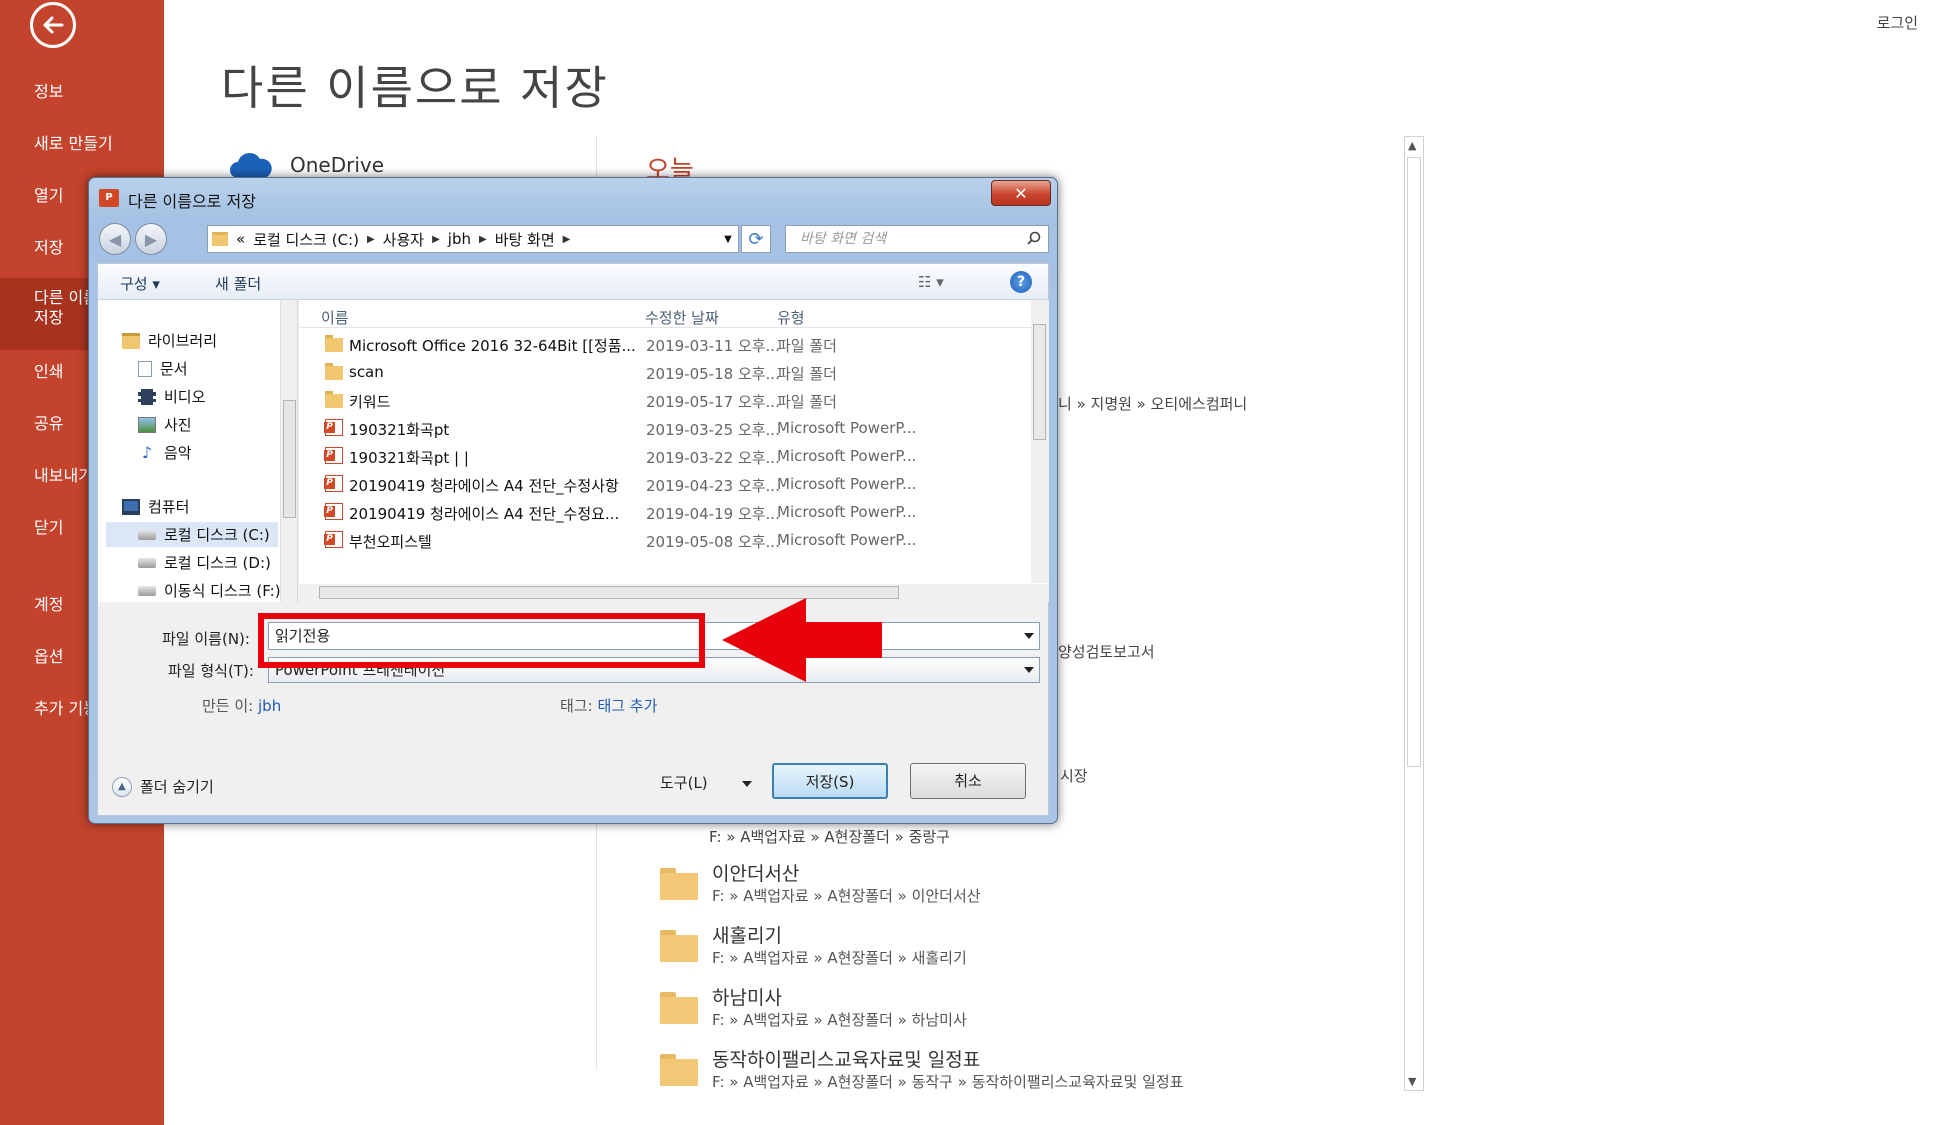 The width and height of the screenshot is (1936, 1125). Describe the element at coordinates (399, 430) in the screenshot. I see `file-name: 190321화곡pt` at that location.